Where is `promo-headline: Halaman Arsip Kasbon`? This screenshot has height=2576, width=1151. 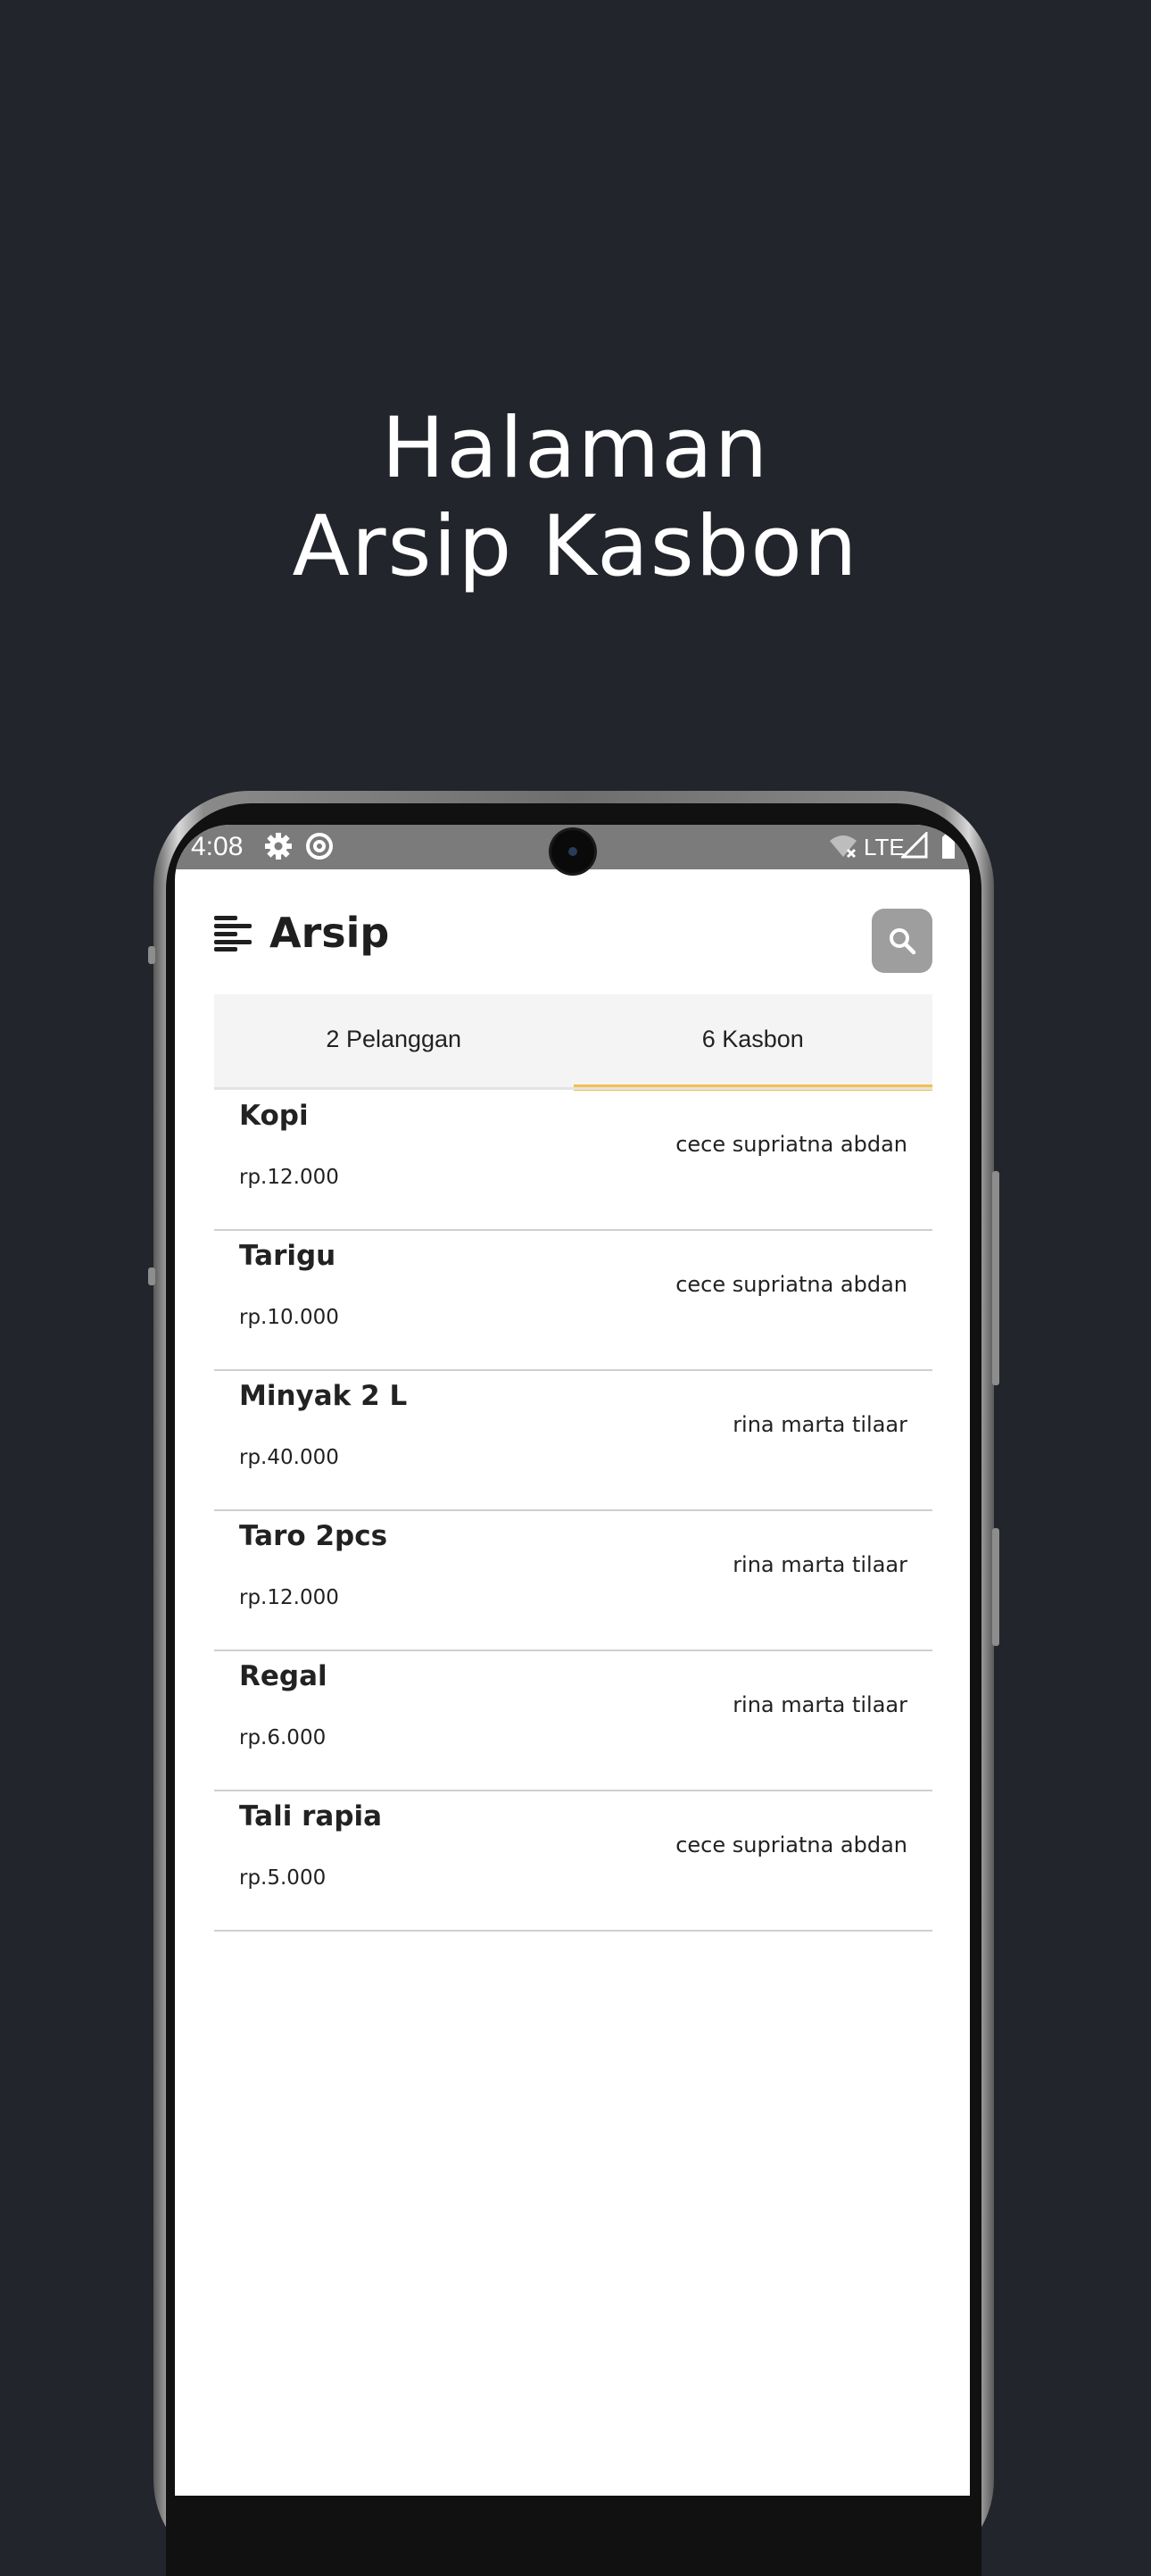 promo-headline: Halaman Arsip Kasbon is located at coordinates (575, 498).